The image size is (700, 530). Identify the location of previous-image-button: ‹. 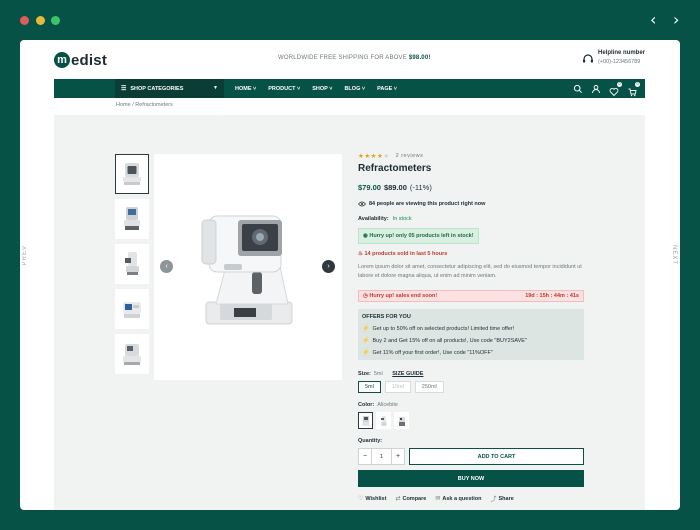
(166, 266).